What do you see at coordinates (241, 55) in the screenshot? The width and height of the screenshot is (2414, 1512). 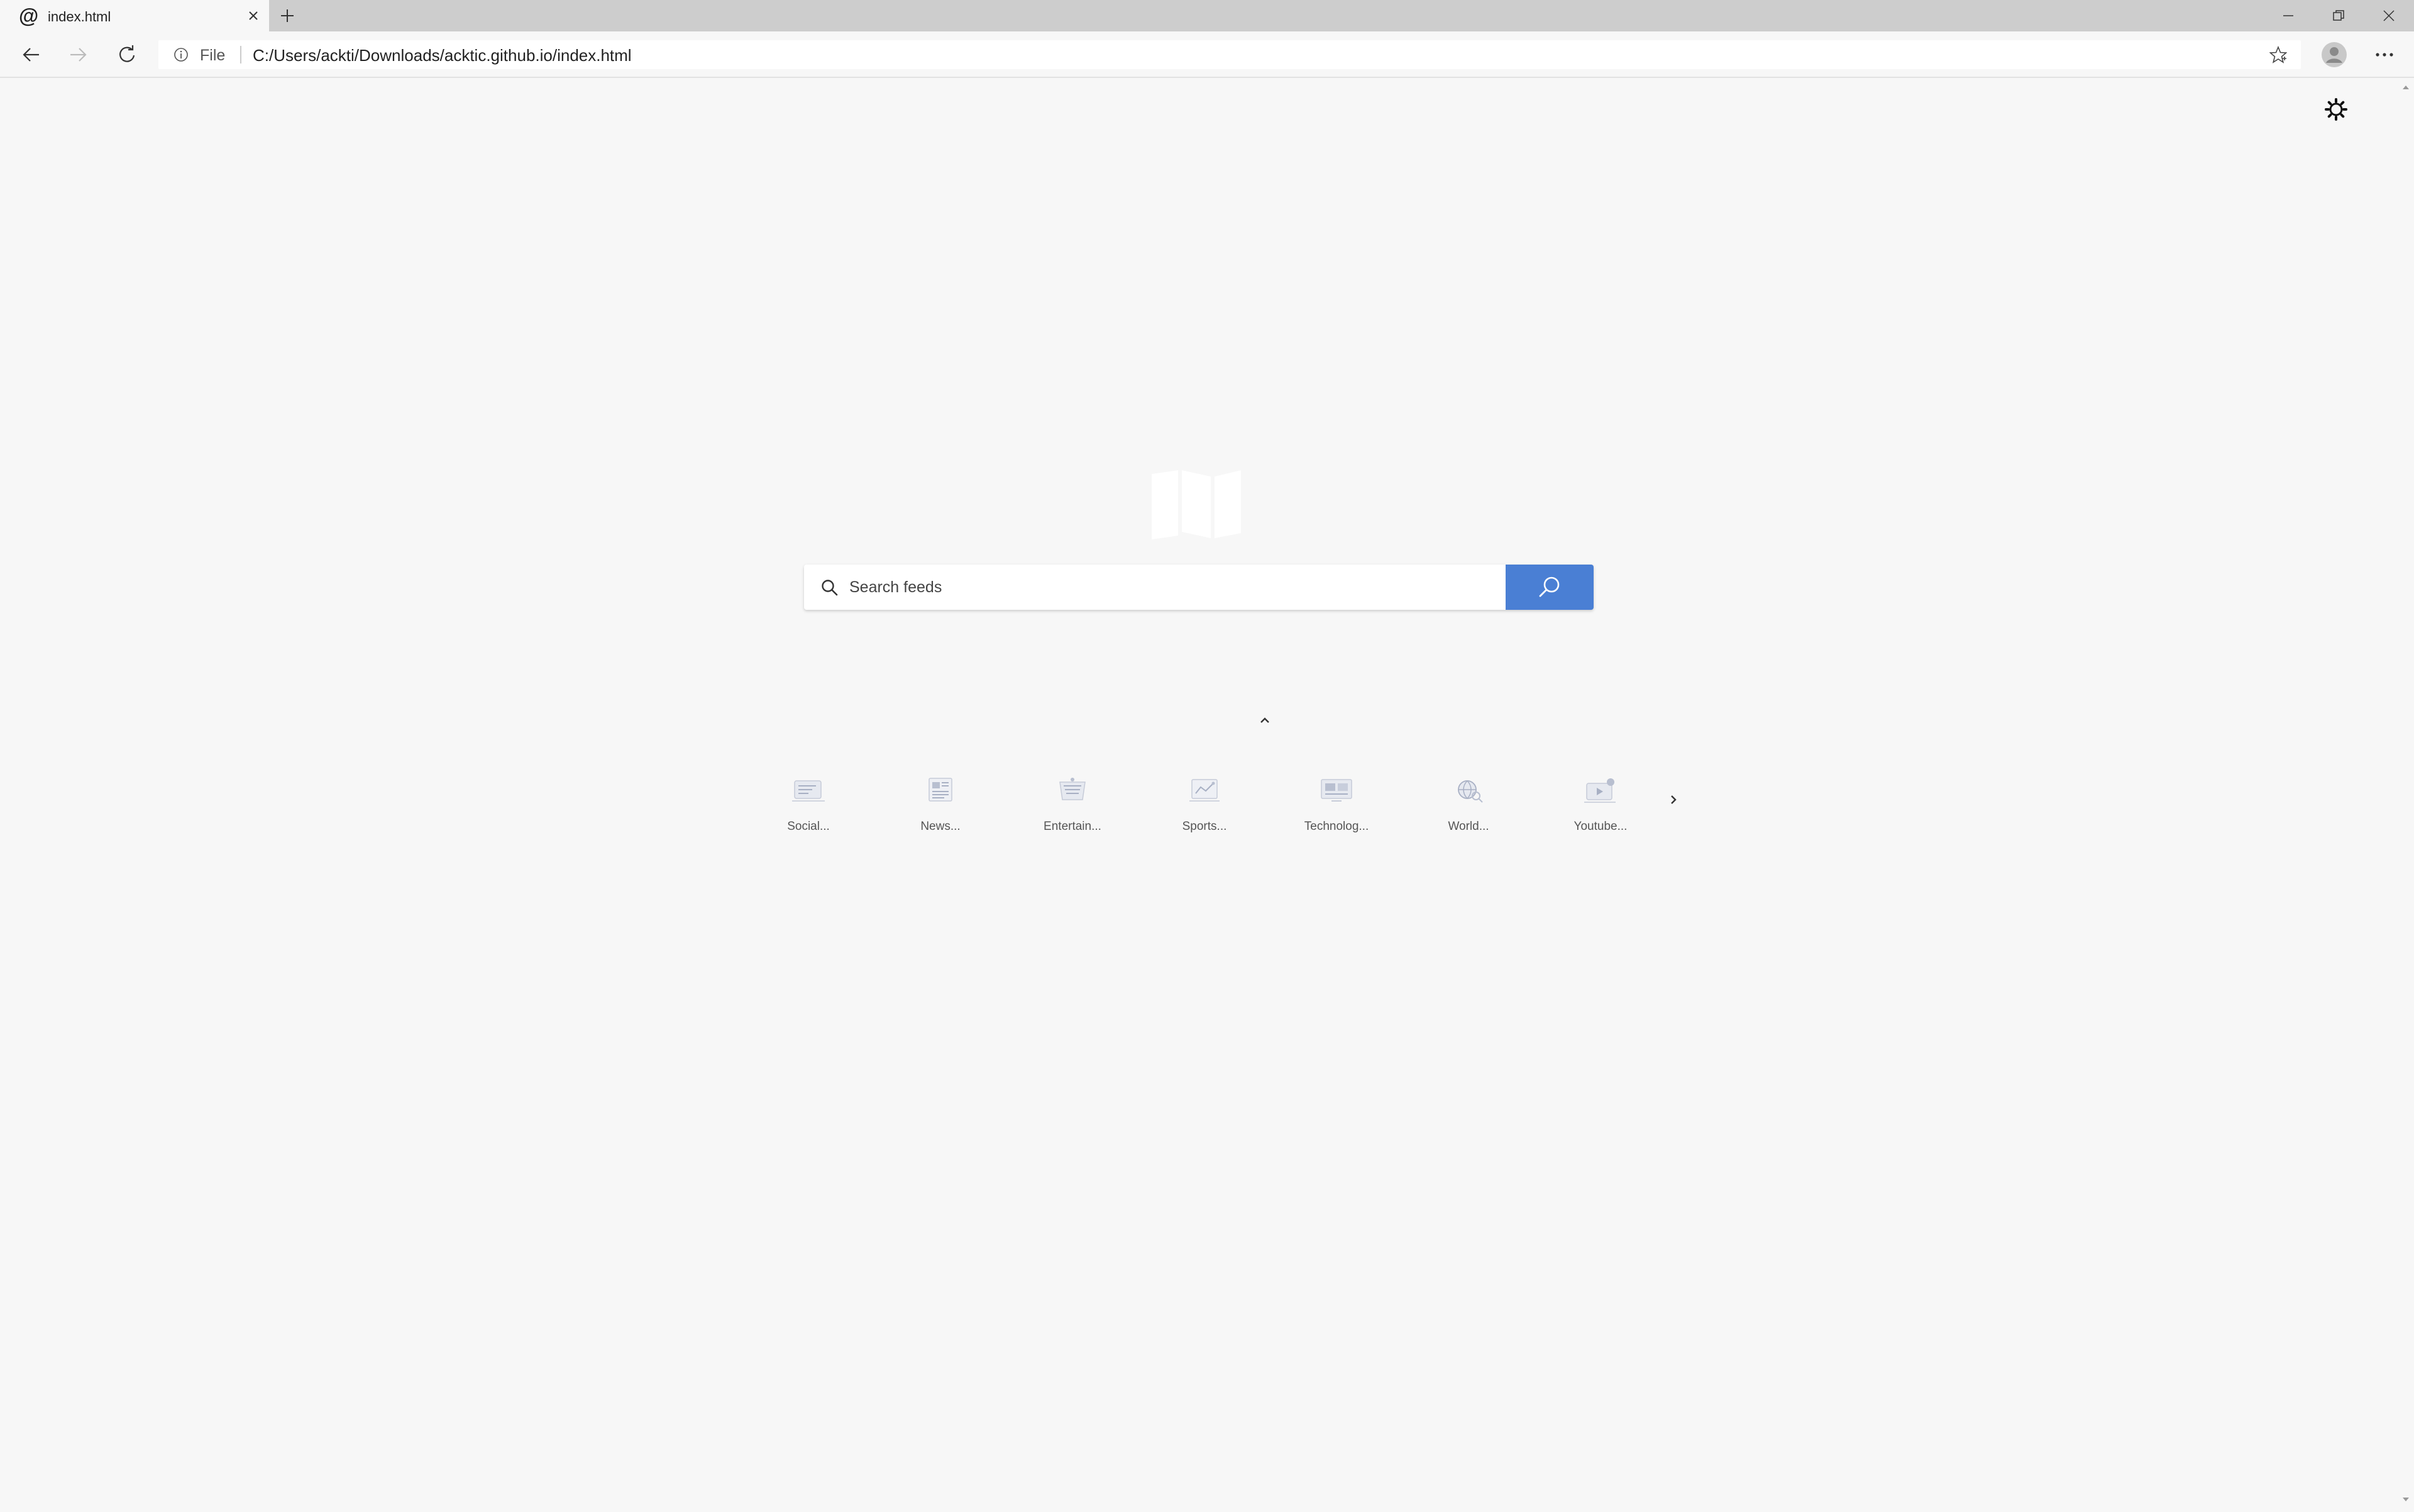 I see `address-divider` at bounding box center [241, 55].